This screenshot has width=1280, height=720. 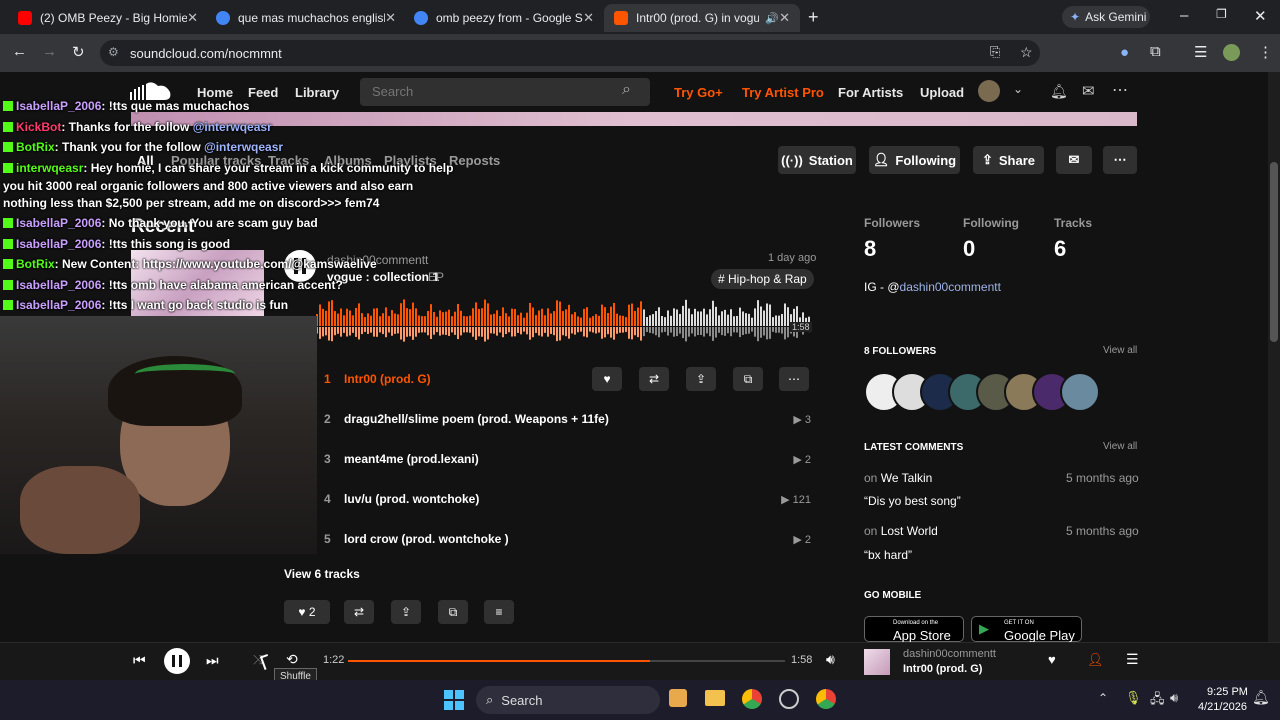 I want to click on chrome-active-icon, so click(x=826, y=699).